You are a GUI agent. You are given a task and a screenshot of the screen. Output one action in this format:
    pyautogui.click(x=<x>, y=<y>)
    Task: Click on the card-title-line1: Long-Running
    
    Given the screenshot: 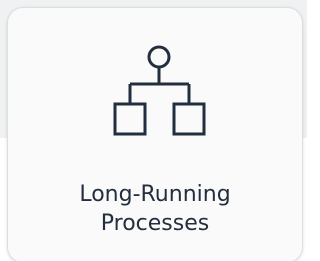 What is the action you would take?
    pyautogui.click(x=155, y=194)
    